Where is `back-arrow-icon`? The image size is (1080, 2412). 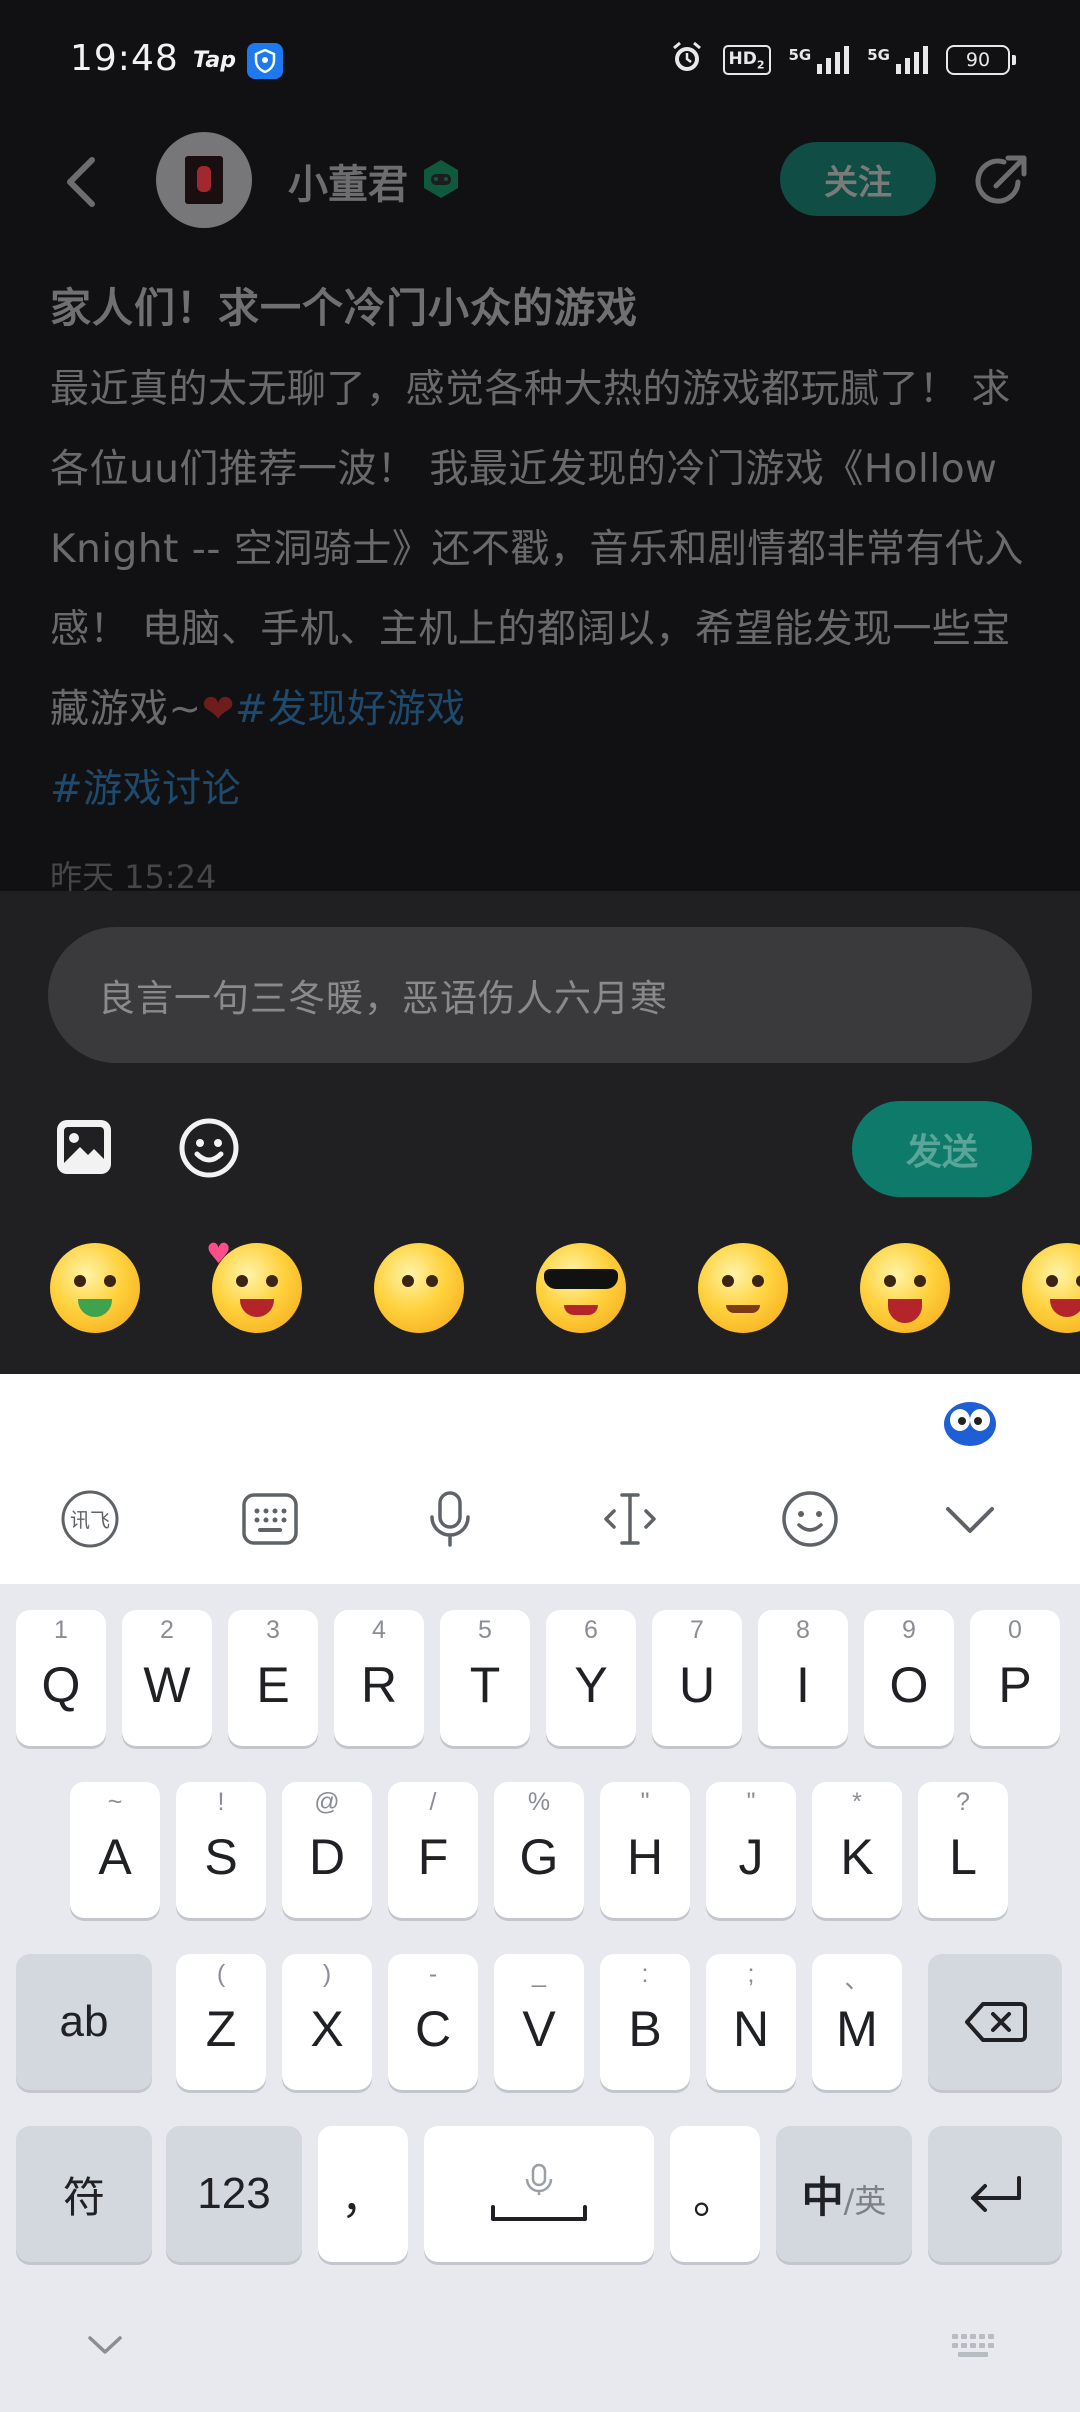
back-arrow-icon is located at coordinates (81, 182).